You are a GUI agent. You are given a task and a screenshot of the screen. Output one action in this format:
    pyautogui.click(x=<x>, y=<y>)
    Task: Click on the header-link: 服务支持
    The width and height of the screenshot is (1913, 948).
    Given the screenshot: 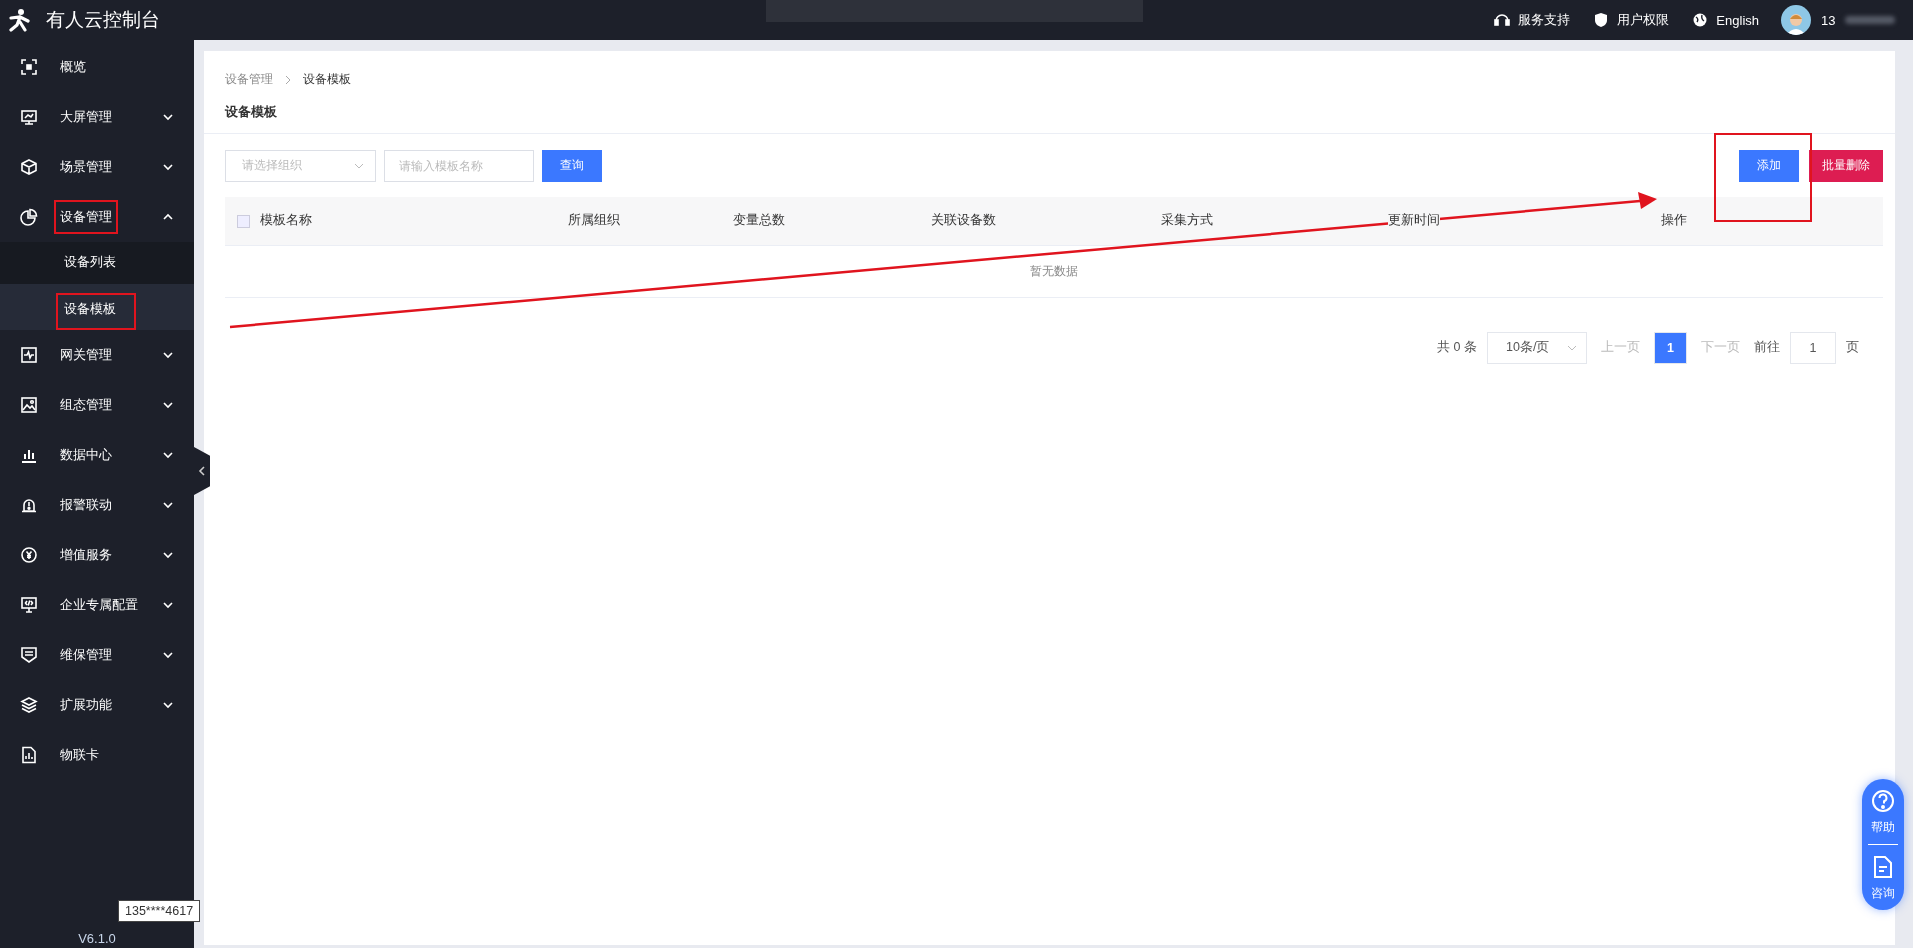 What is the action you would take?
    pyautogui.click(x=1532, y=20)
    